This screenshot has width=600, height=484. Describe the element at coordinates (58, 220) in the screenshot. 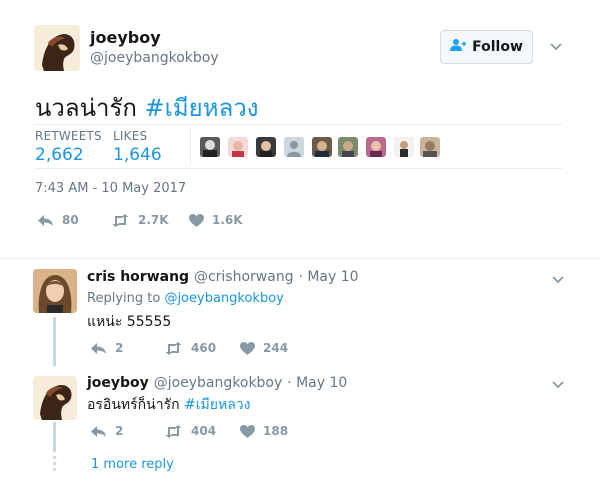

I see `reply-action: 80` at that location.